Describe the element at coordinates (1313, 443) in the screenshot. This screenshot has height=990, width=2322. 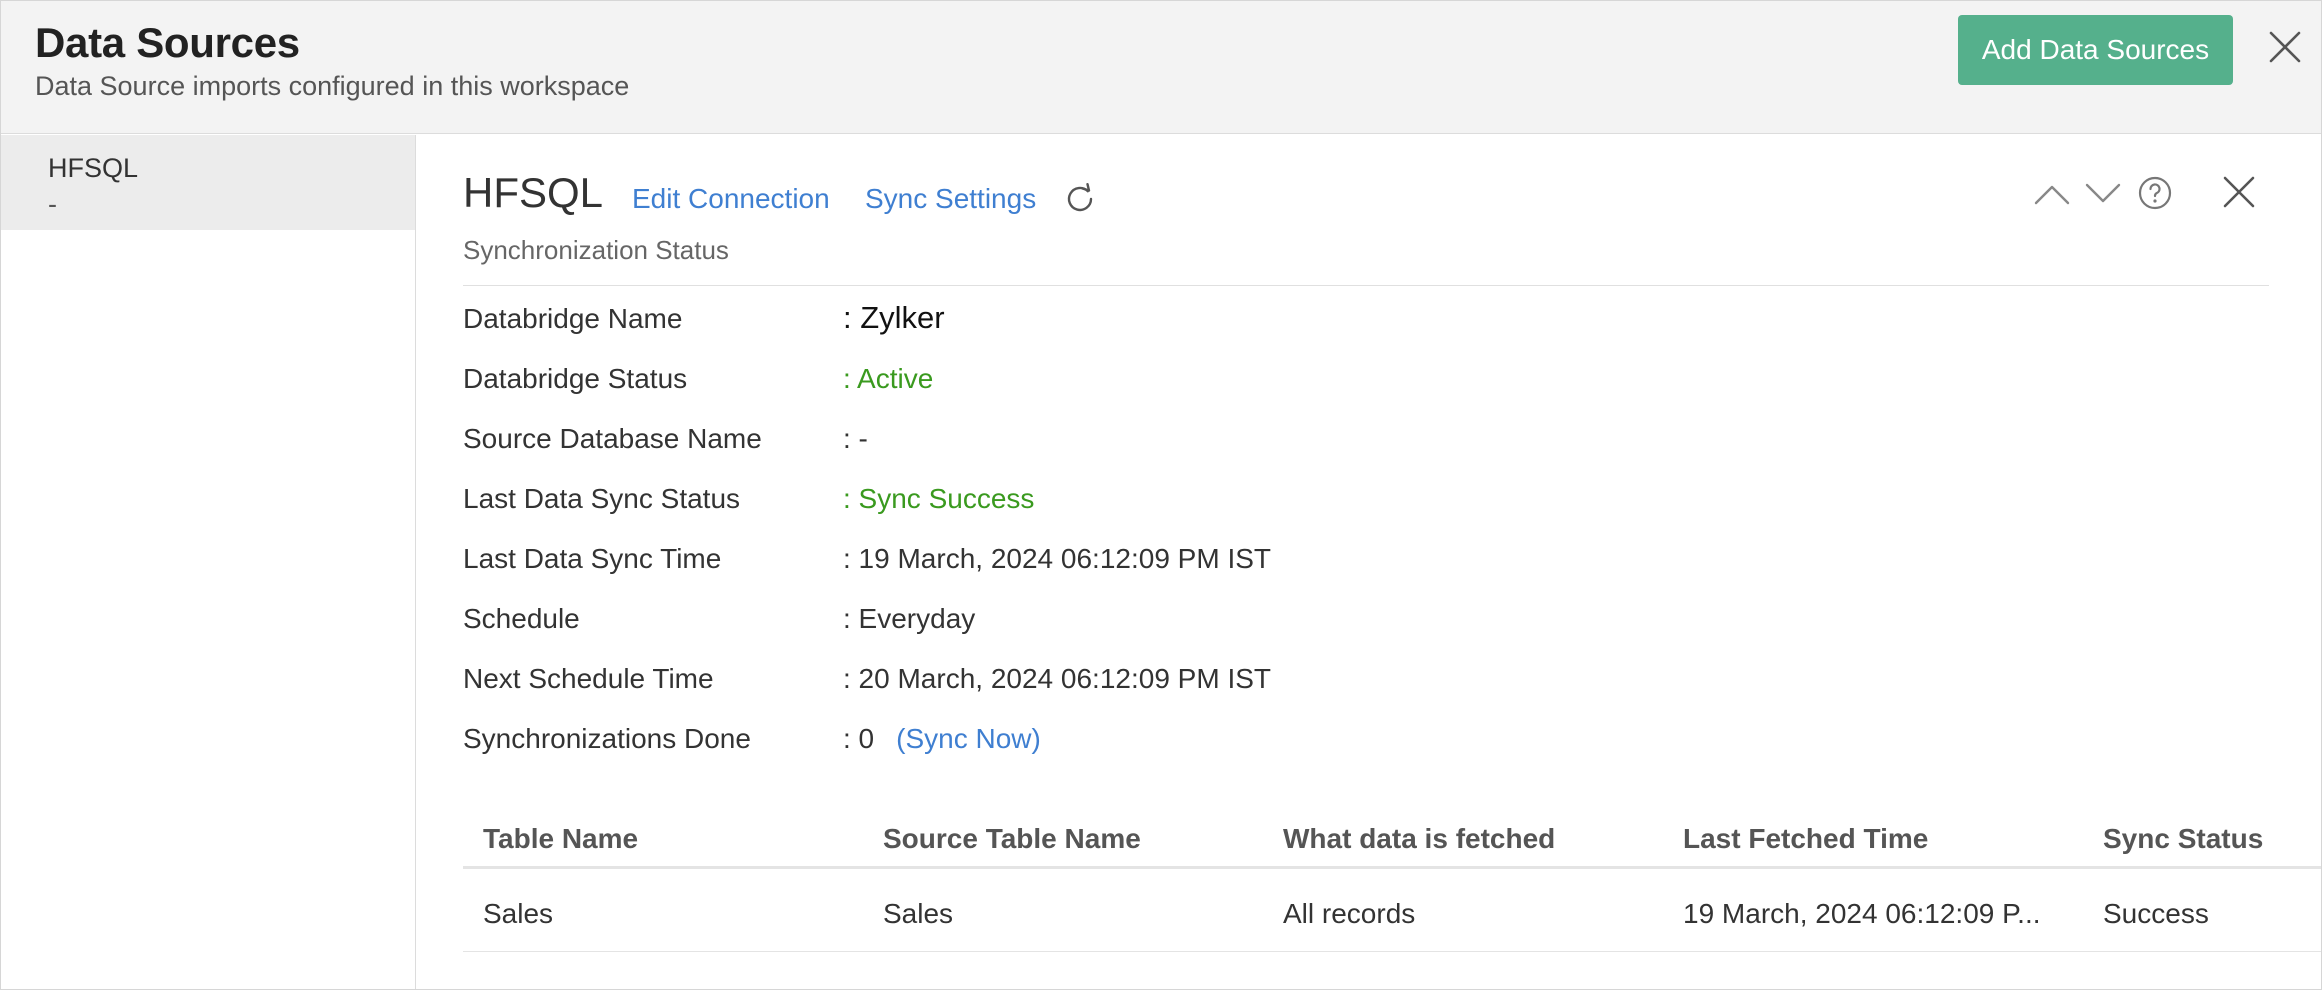
I see `detail-row-source-database-name: Source Database Name : -` at that location.